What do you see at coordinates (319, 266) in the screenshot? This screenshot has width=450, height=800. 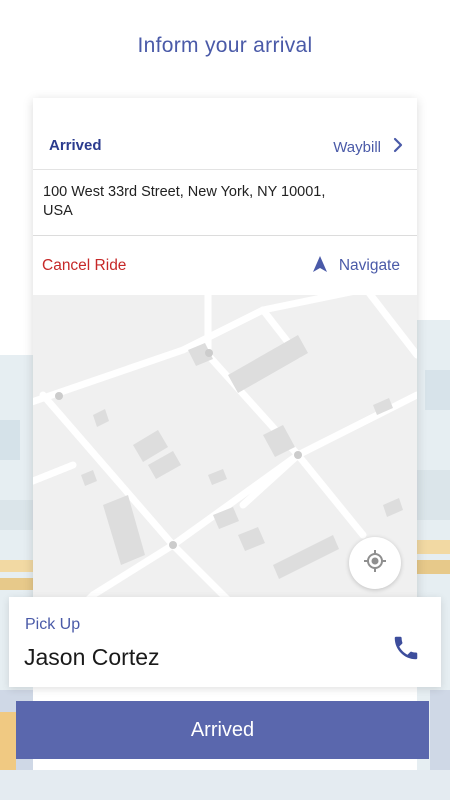 I see `navigation-arrow-icon` at bounding box center [319, 266].